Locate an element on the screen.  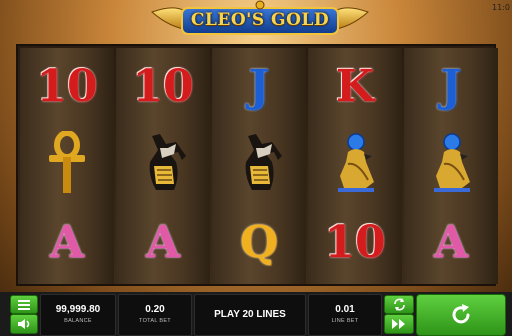
clock: 11:0 is located at coordinates (501, 7).